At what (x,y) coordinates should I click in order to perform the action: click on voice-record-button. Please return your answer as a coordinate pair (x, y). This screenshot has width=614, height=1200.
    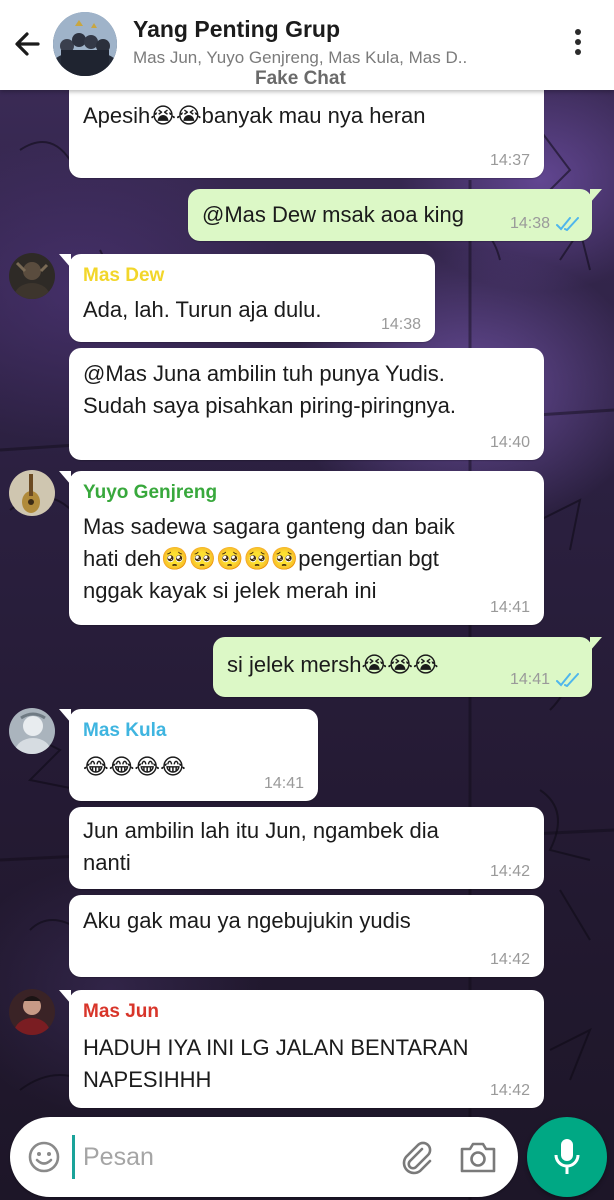
    Looking at the image, I should click on (567, 1157).